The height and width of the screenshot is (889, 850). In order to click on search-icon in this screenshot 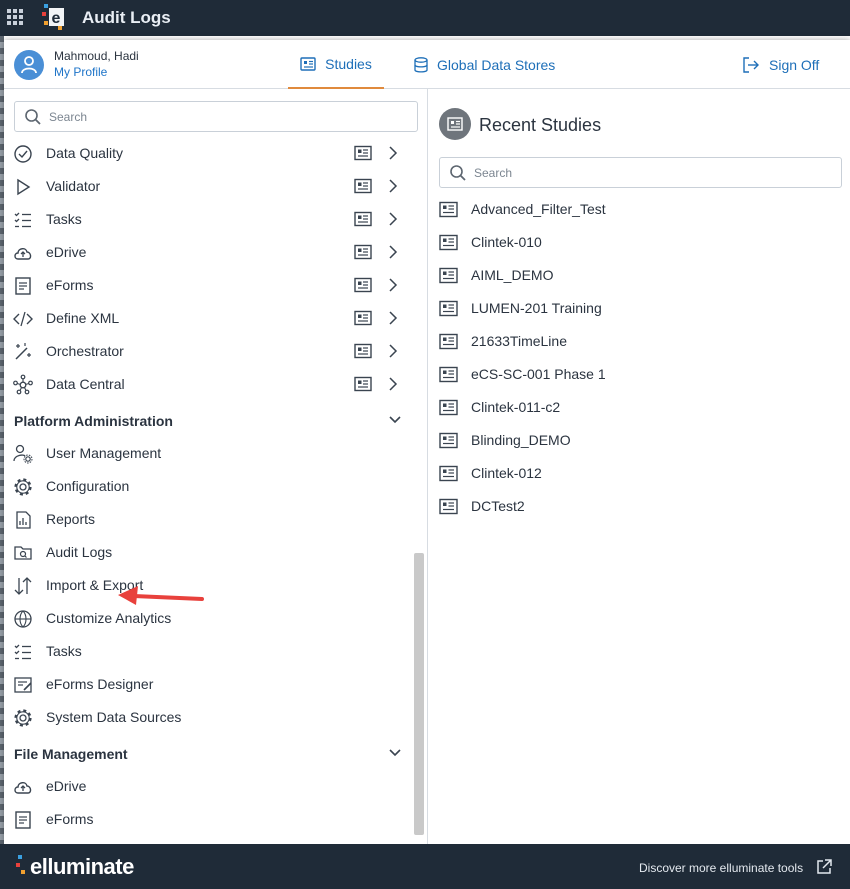, I will do `click(33, 117)`.